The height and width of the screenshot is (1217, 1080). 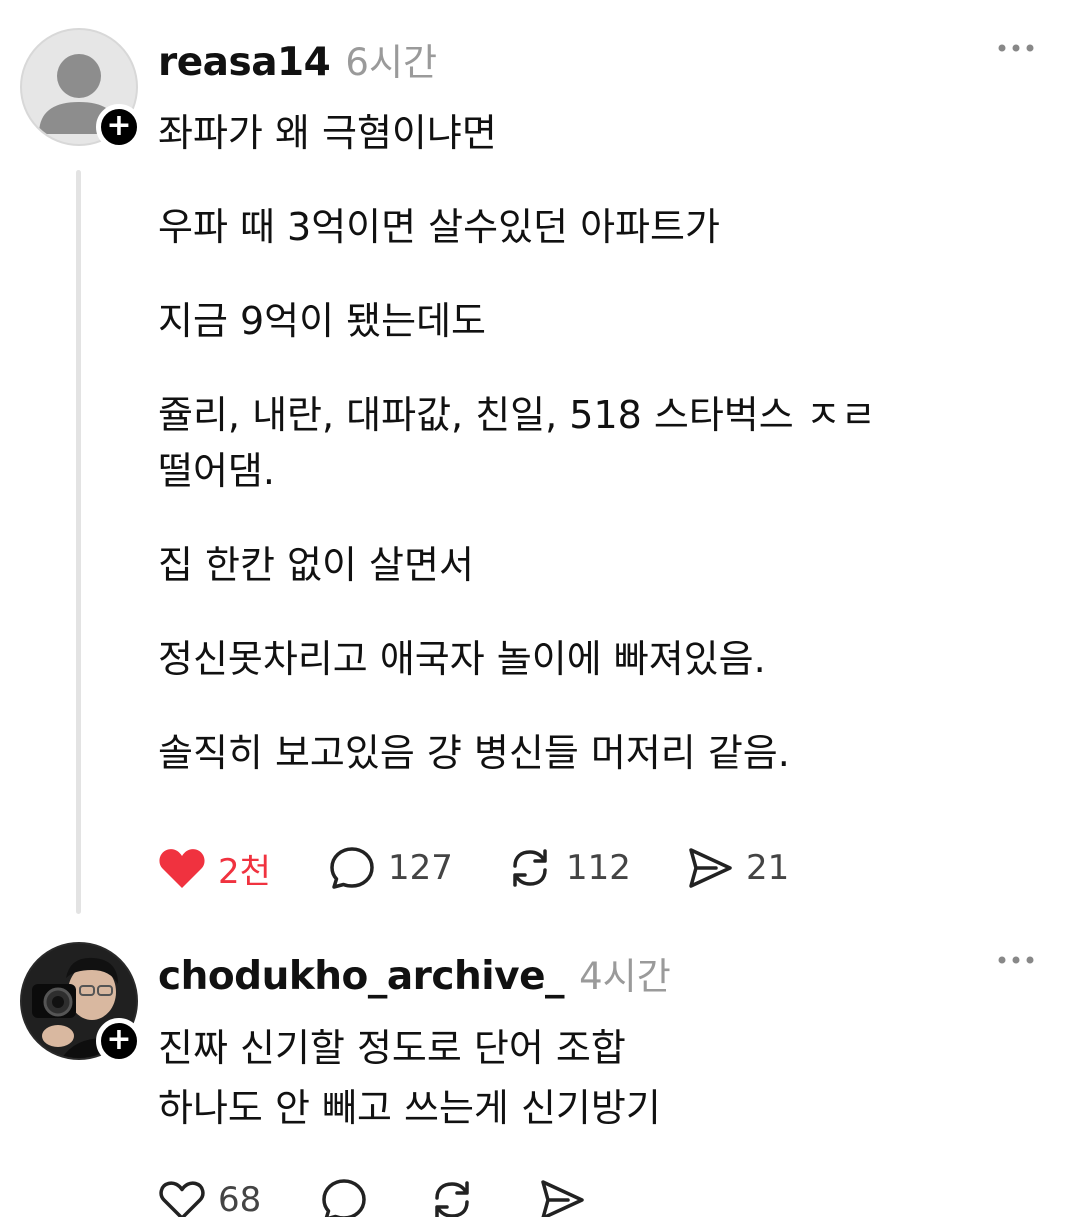 What do you see at coordinates (78, 542) in the screenshot?
I see `thread-line` at bounding box center [78, 542].